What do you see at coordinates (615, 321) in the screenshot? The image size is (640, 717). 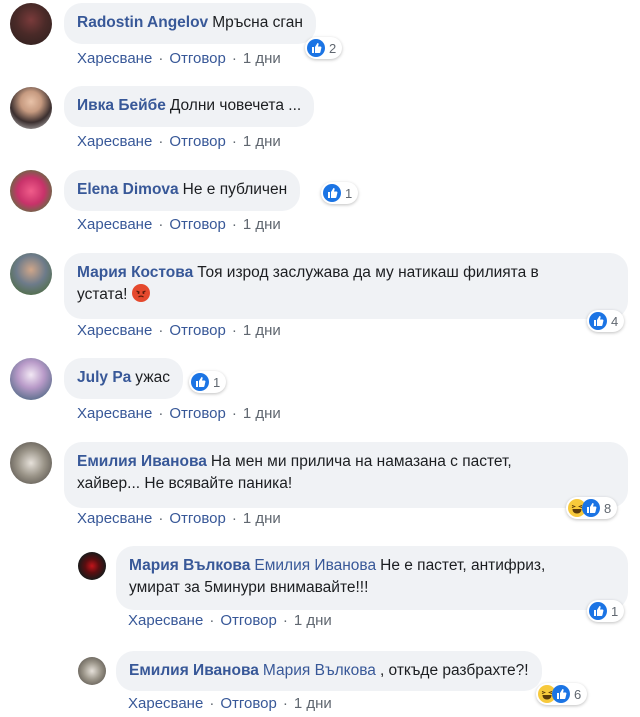 I see `reaction-count: 4` at bounding box center [615, 321].